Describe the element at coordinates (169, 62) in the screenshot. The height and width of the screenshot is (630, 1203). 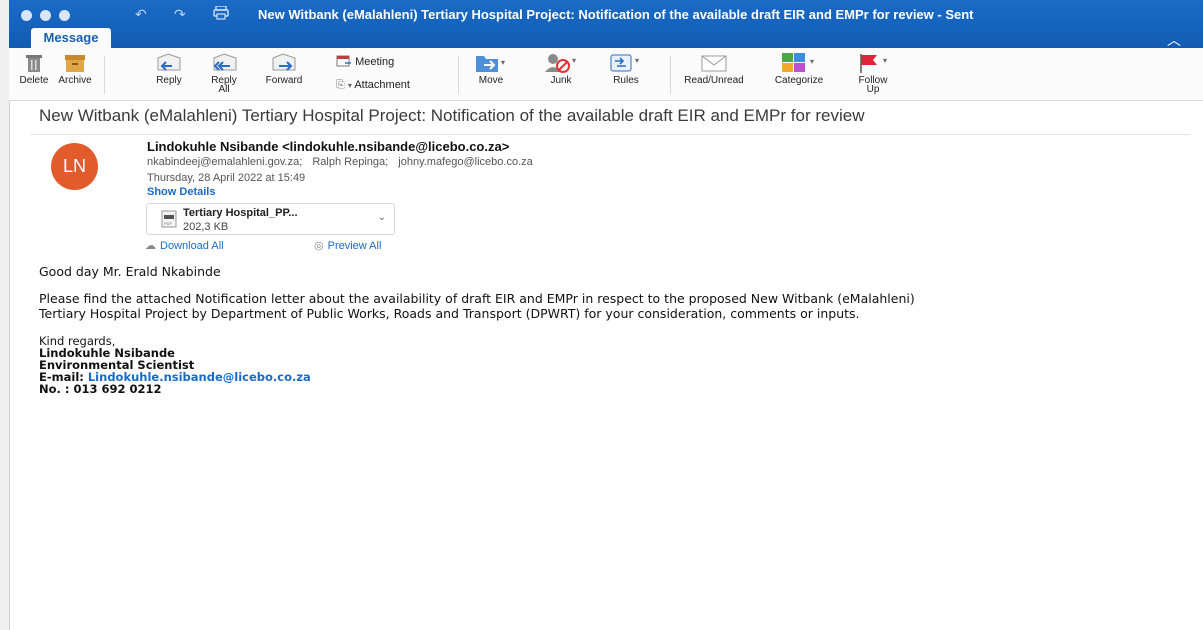
I see `reply-icon` at that location.